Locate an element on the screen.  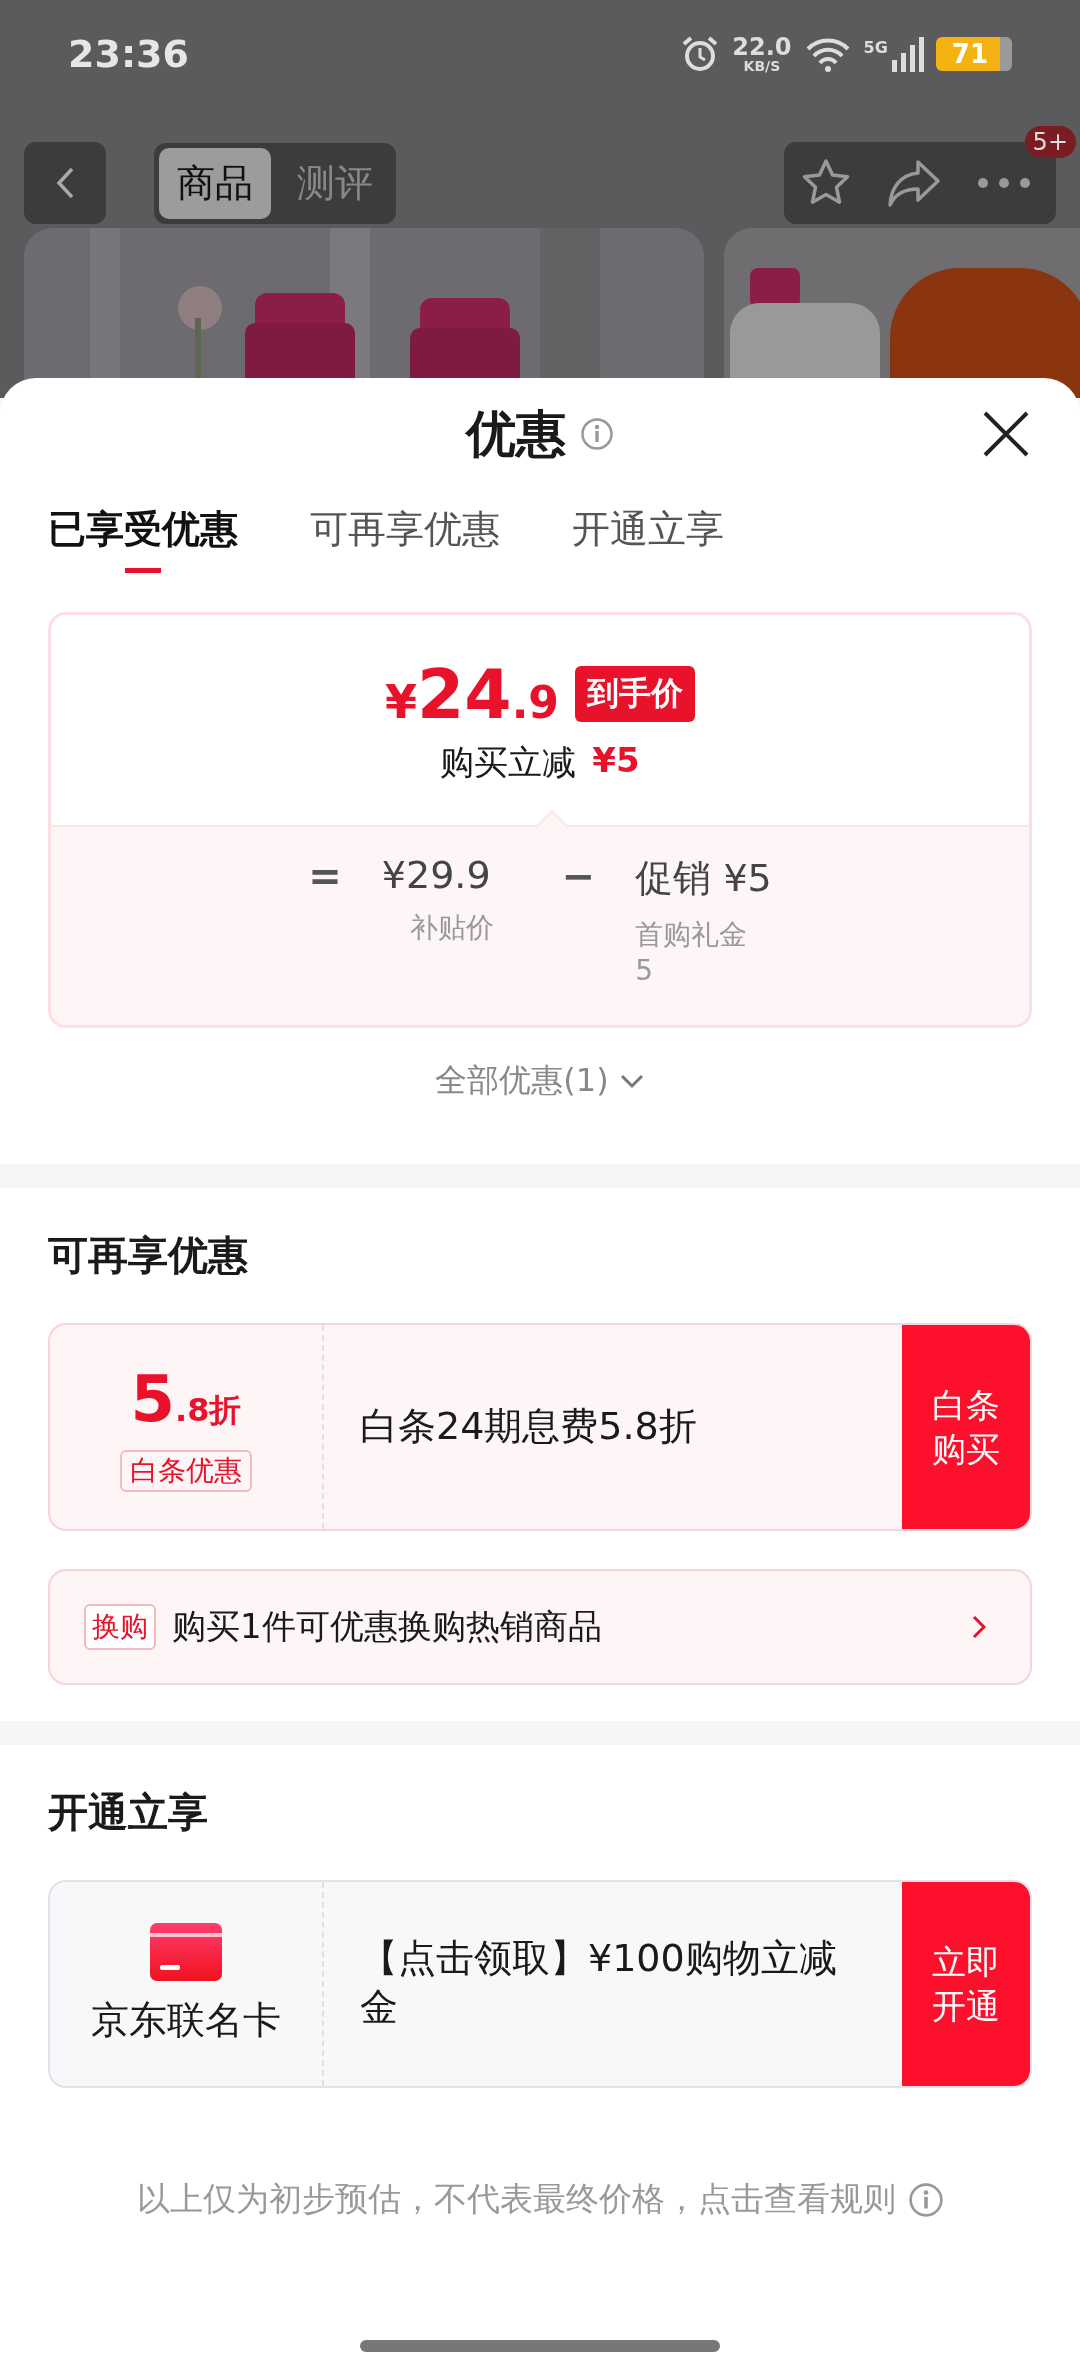
signal-icon is located at coordinates (906, 54).